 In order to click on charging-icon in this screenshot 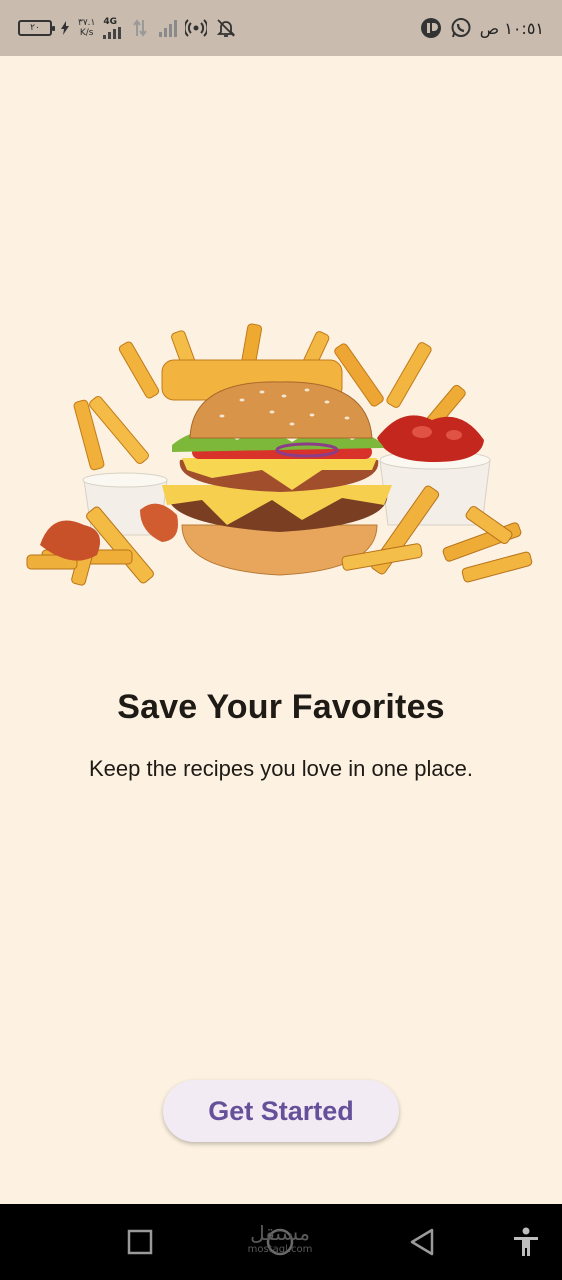, I will do `click(65, 28)`.